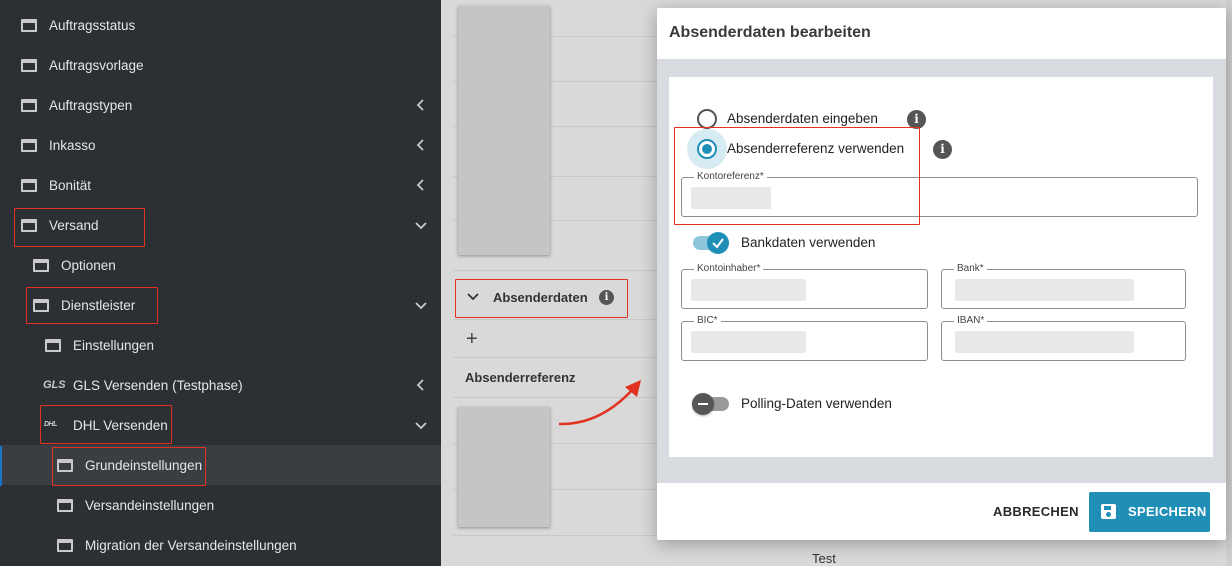  I want to click on sidebar-item-optionen: Optionen, so click(220, 265).